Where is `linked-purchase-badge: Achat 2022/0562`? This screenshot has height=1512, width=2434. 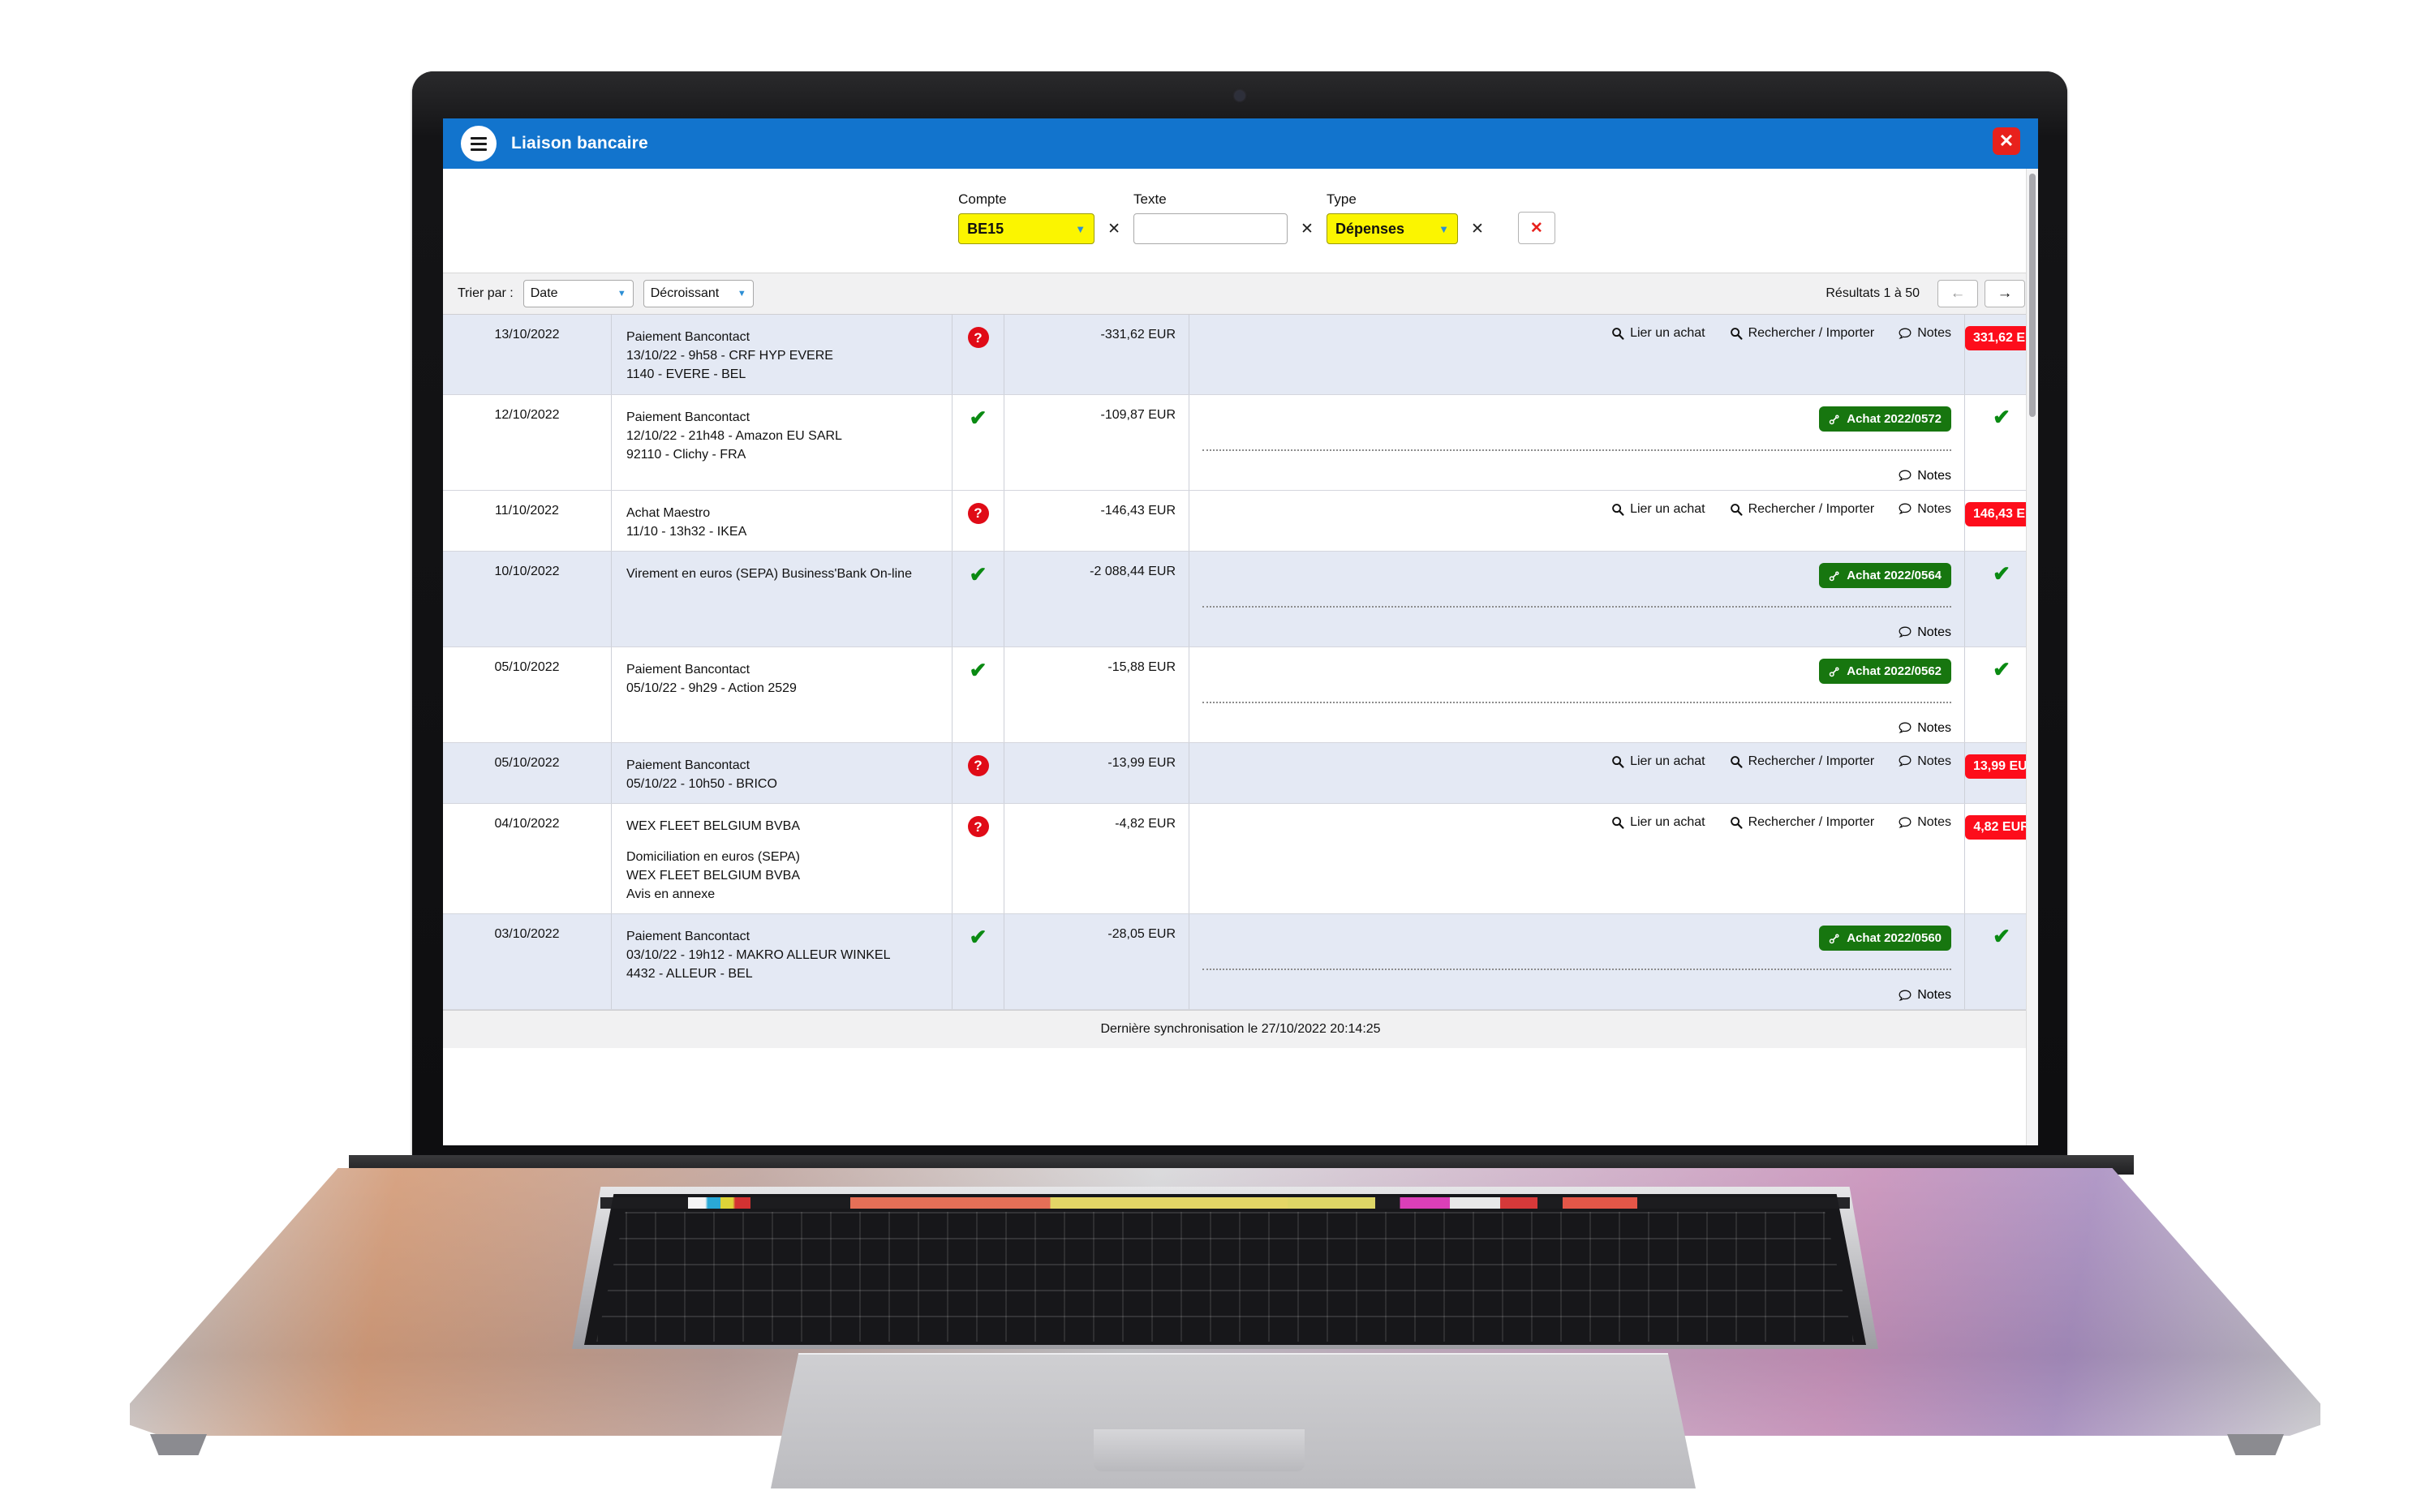
linked-purchase-badge: Achat 2022/0562 is located at coordinates (1885, 671).